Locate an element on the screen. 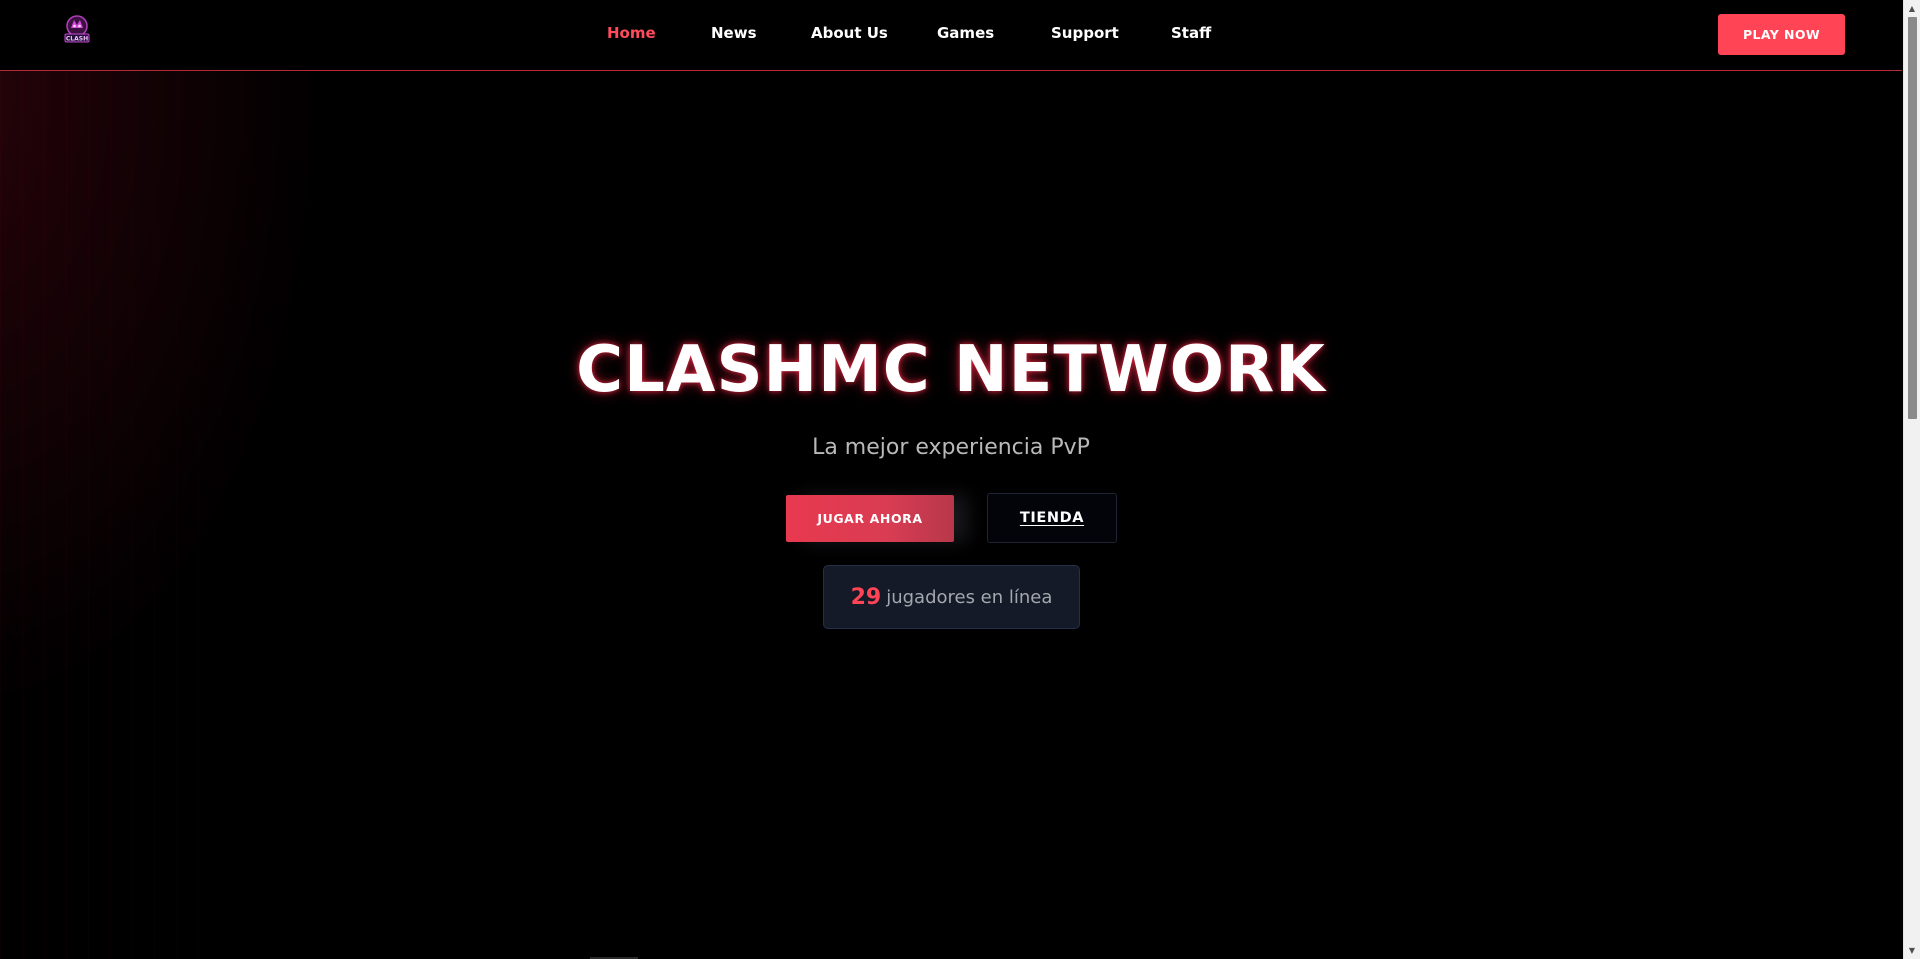 The image size is (1920, 959). store-button: TIENDA is located at coordinates (1052, 518).